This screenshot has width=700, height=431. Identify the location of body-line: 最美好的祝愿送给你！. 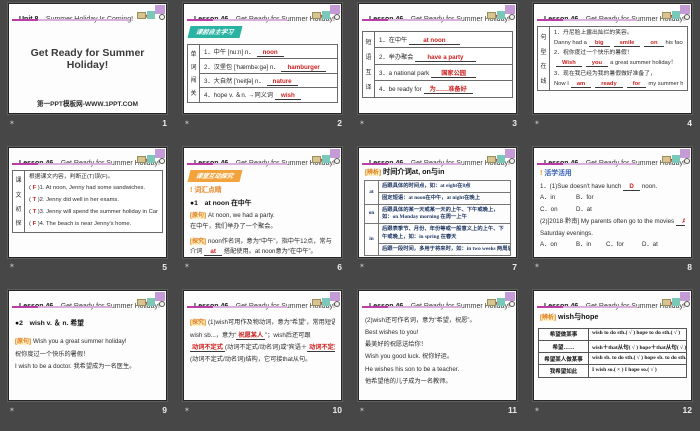
(396, 345).